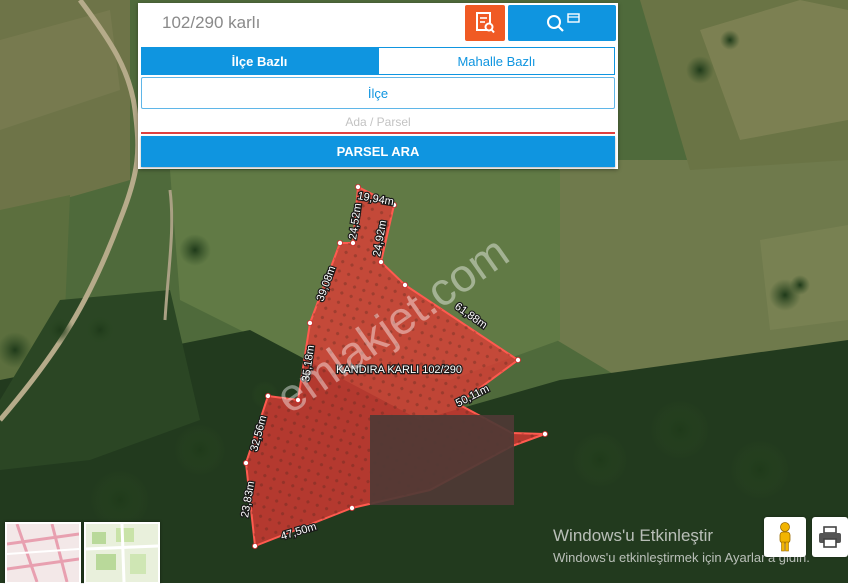  I want to click on document-search-icon, so click(485, 23).